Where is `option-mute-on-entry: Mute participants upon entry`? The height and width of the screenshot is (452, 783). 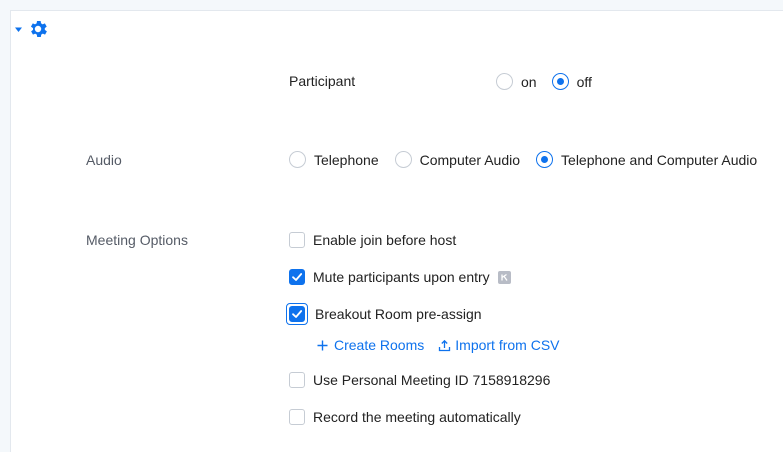 option-mute-on-entry: Mute participants upon entry is located at coordinates (400, 277).